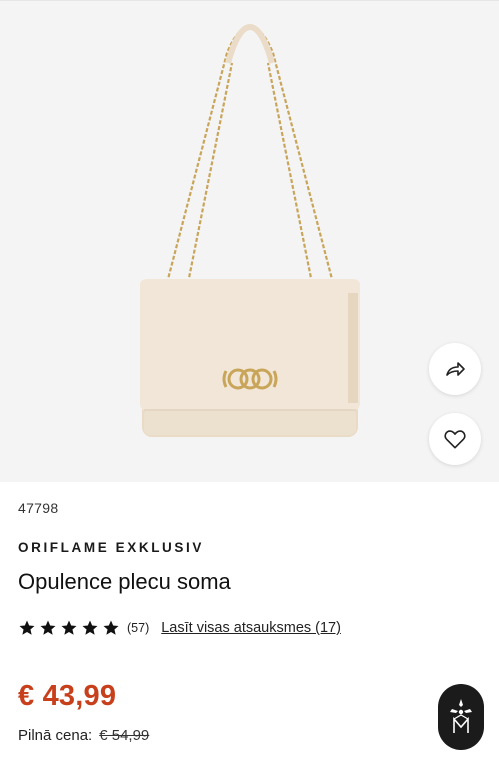 This screenshot has height=768, width=499. I want to click on product-brand: ORIFLAME EXKLUSIV, so click(111, 547).